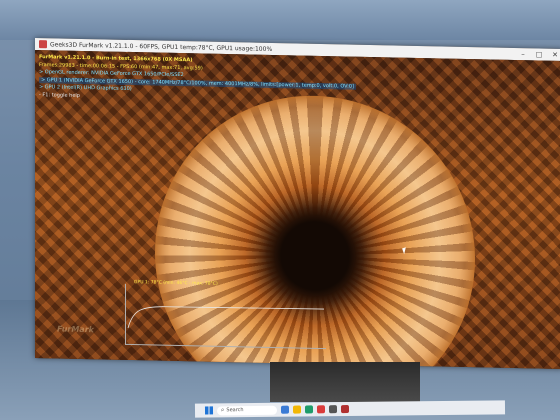 The width and height of the screenshot is (560, 420). What do you see at coordinates (222, 410) in the screenshot?
I see `search-icon: ⌕` at bounding box center [222, 410].